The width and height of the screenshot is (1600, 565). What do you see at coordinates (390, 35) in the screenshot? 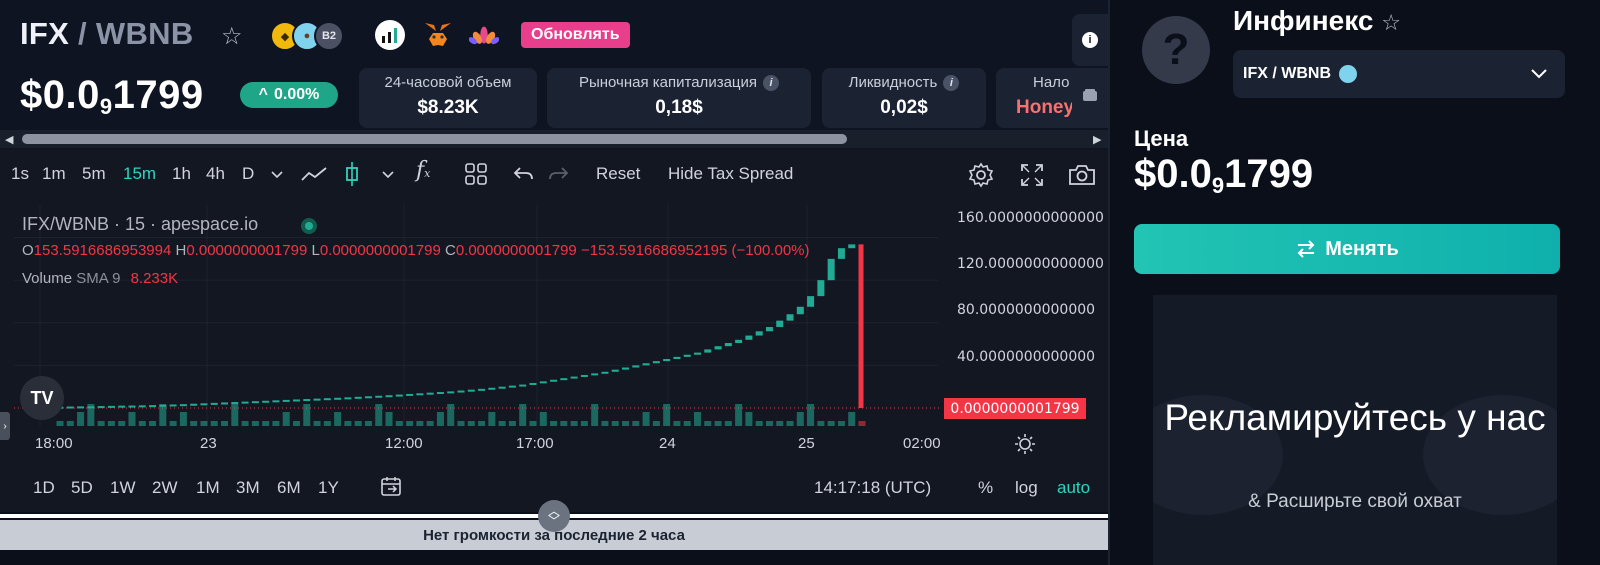
I see `verified-chart-icon` at bounding box center [390, 35].